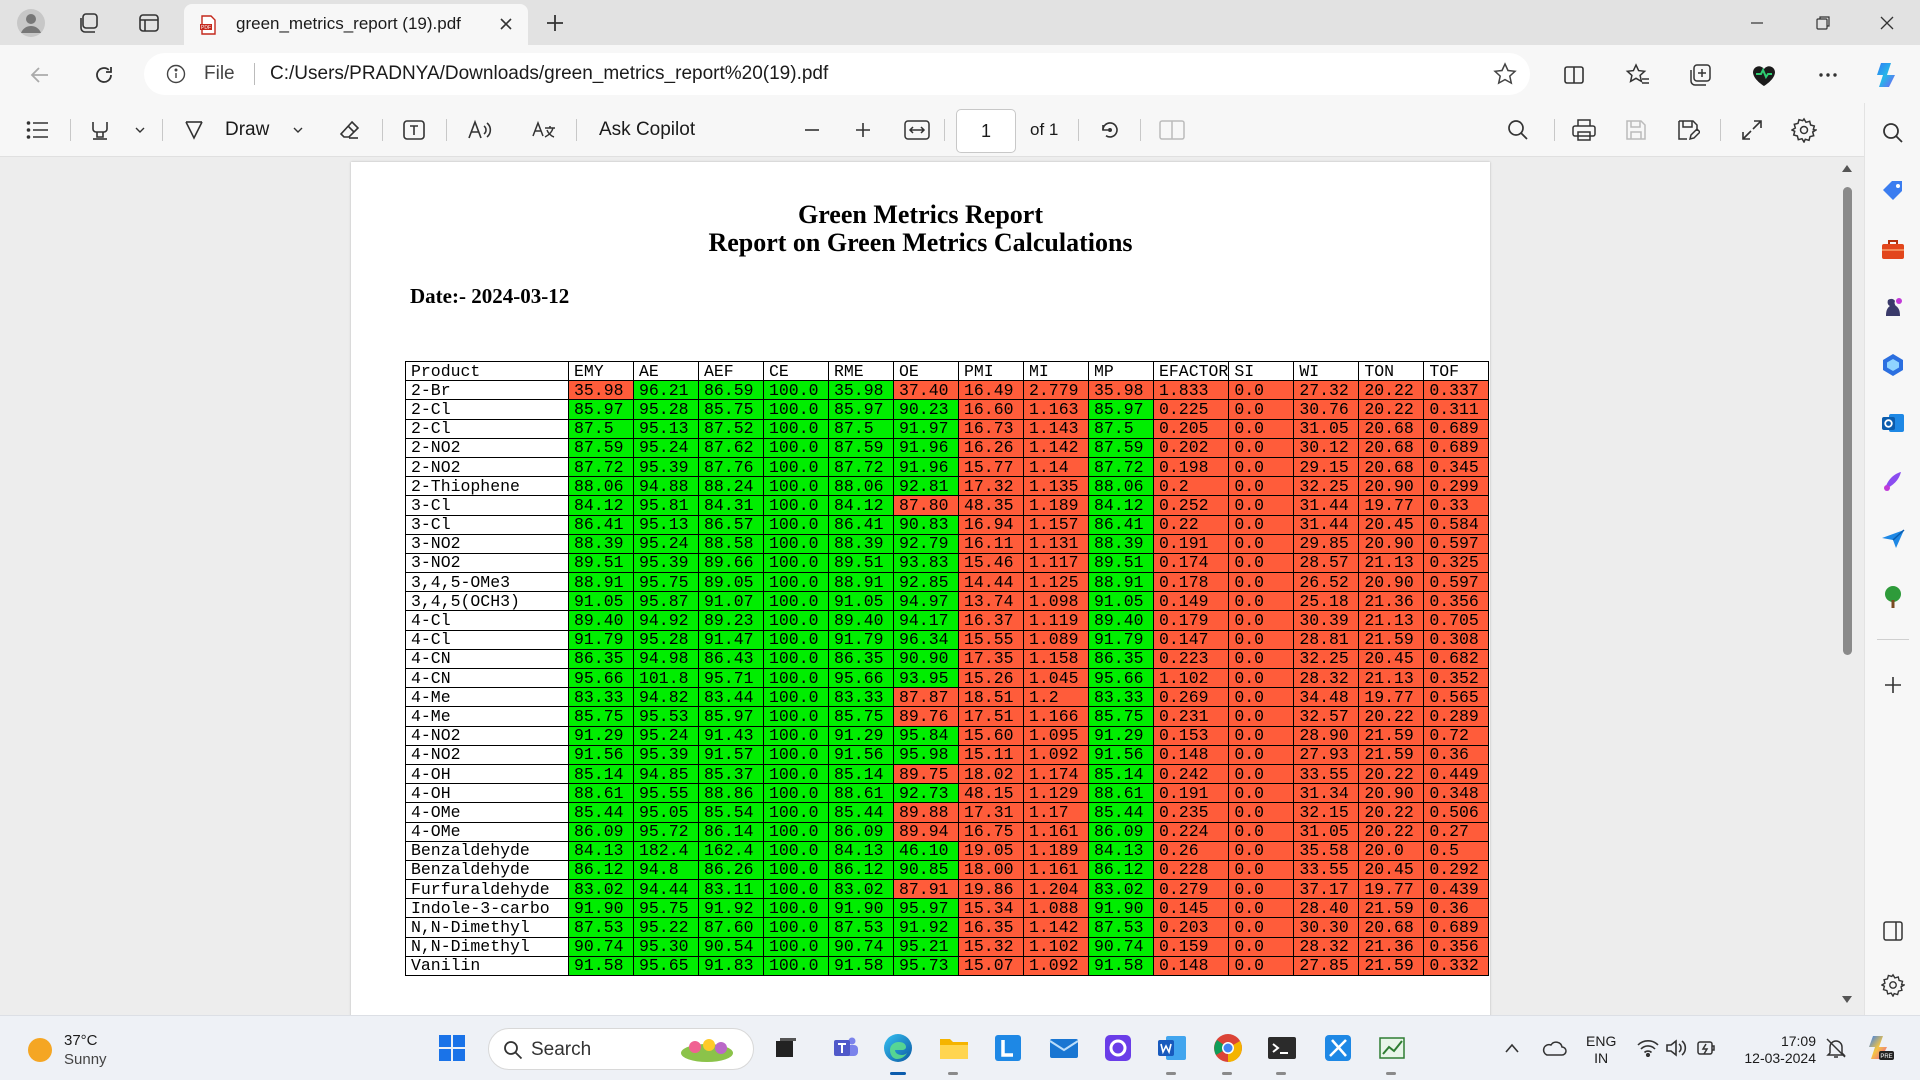  What do you see at coordinates (1391, 735) in the screenshot?
I see `metric-cell: 21.59` at bounding box center [1391, 735].